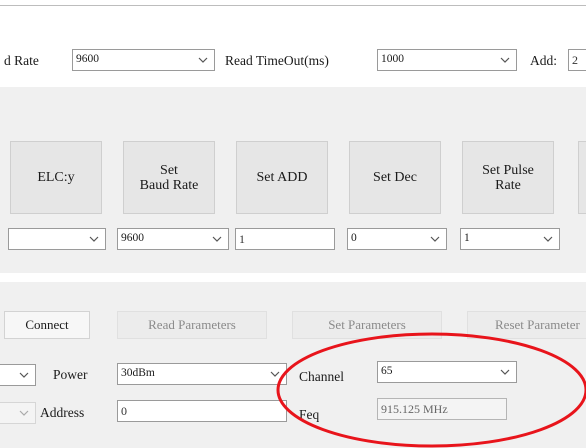 The height and width of the screenshot is (448, 586). I want to click on read-parameters-label: Read Parameters, so click(192, 324).